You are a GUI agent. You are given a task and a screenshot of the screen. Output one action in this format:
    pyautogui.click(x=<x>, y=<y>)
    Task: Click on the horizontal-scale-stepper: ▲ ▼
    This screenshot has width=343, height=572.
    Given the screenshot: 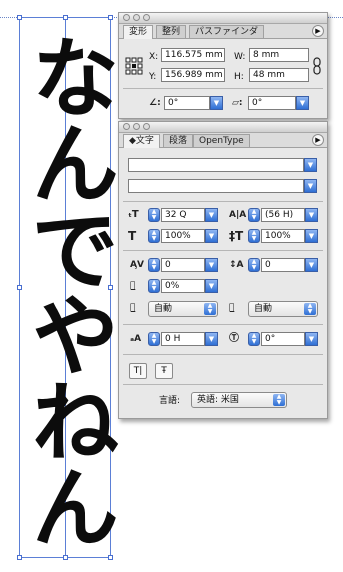 What is the action you would take?
    pyautogui.click(x=254, y=236)
    